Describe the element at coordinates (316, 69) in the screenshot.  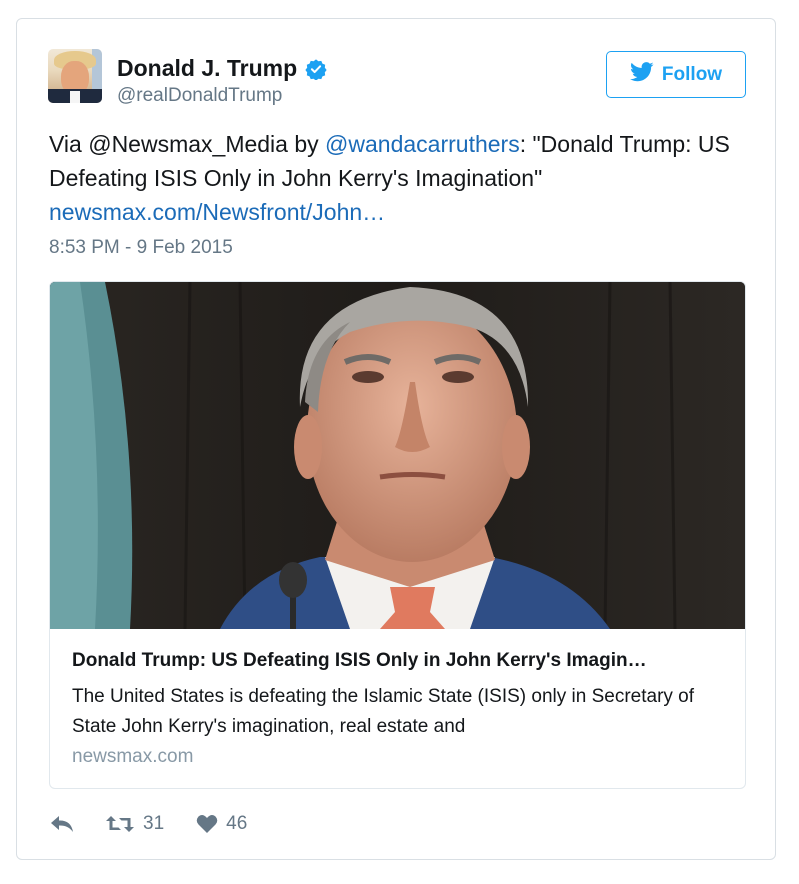
I see `verified-badge-icon` at that location.